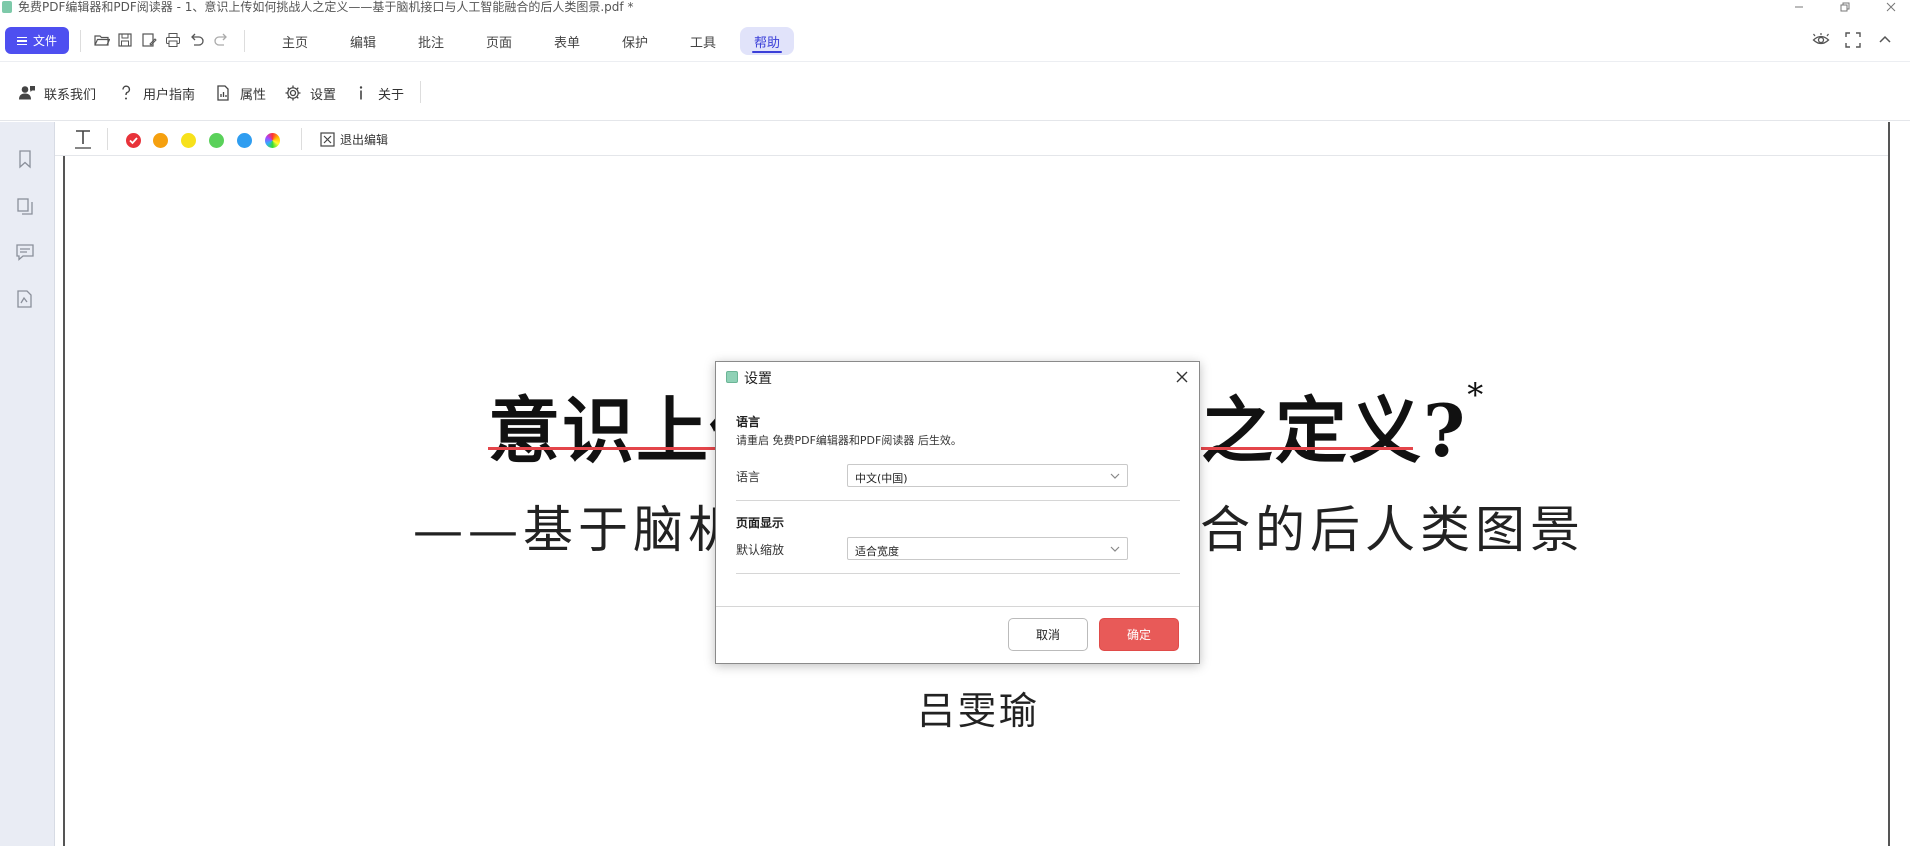 The height and width of the screenshot is (846, 1910). What do you see at coordinates (955, 92) in the screenshot?
I see `ribbon-toolbar: 联系我们 用户指南 属性 设置 关于` at bounding box center [955, 92].